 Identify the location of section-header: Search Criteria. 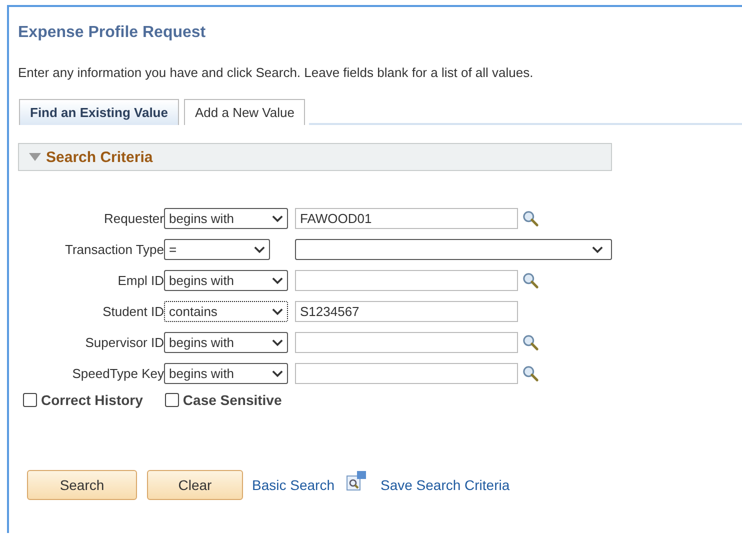
(315, 157).